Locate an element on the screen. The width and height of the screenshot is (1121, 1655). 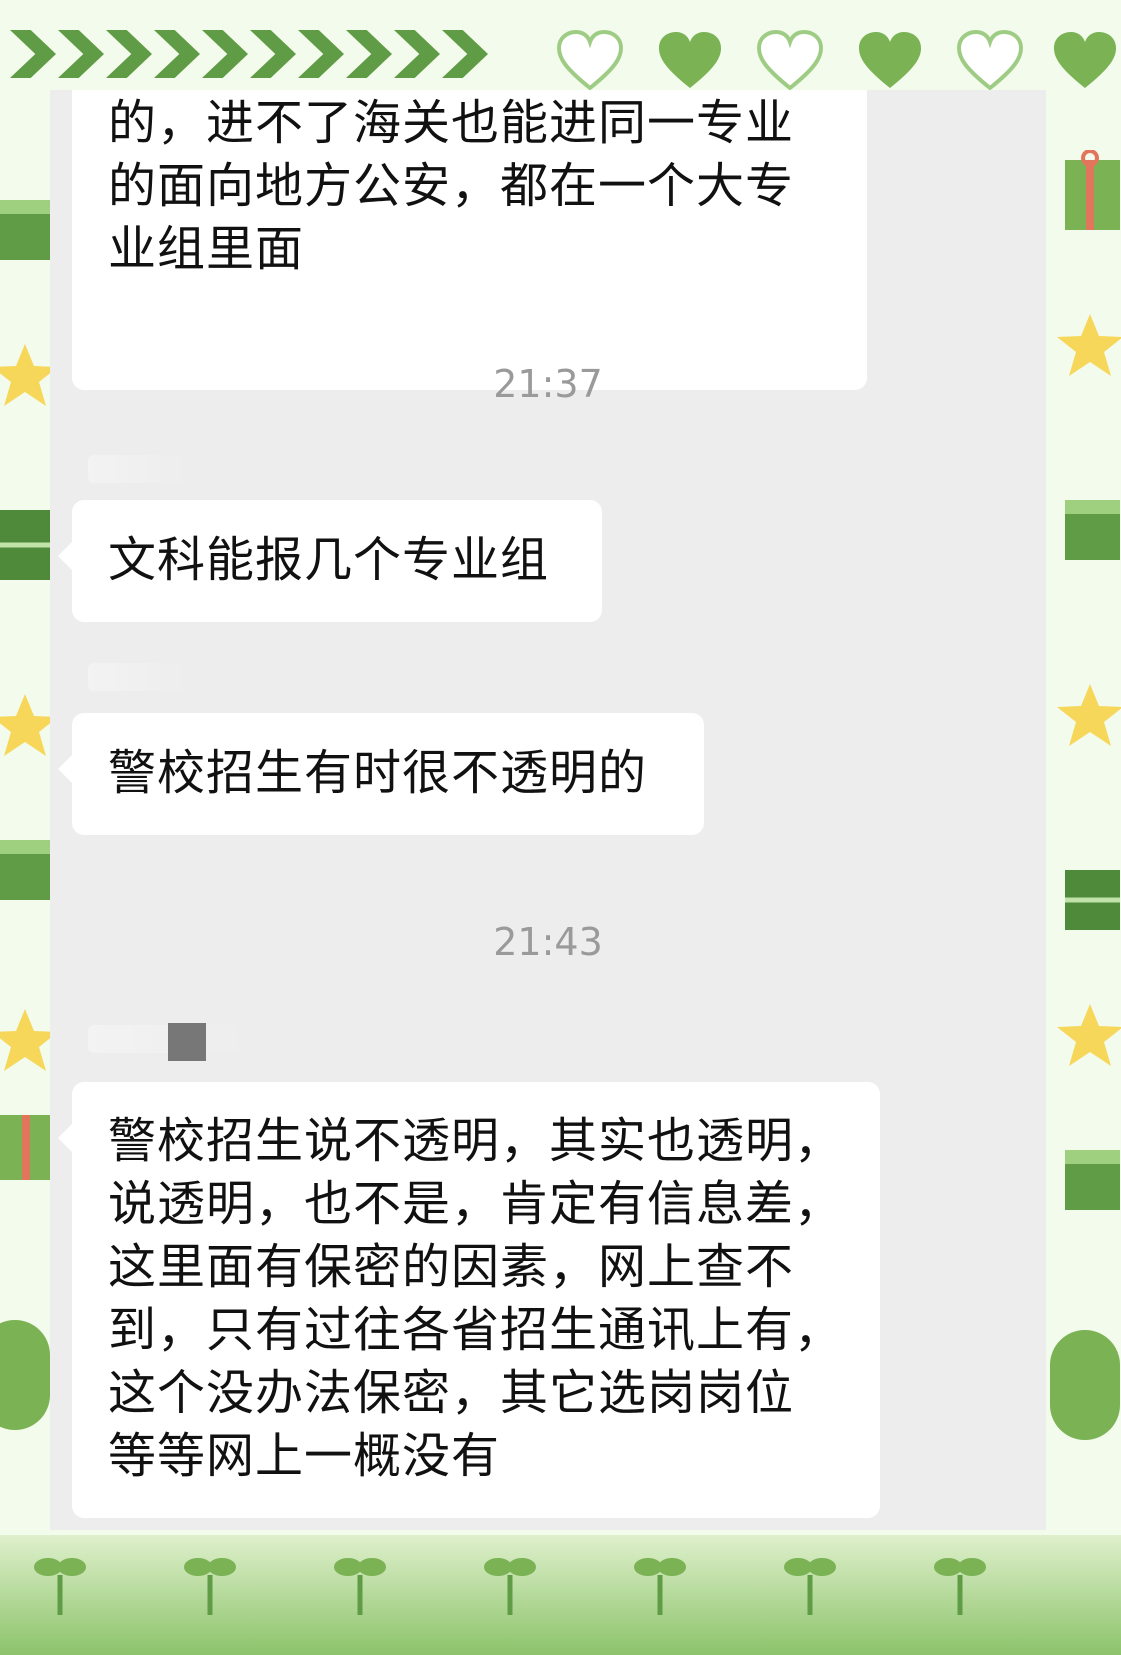
message-line: 的，进不了海关也能进同一专业 is located at coordinates (451, 123).